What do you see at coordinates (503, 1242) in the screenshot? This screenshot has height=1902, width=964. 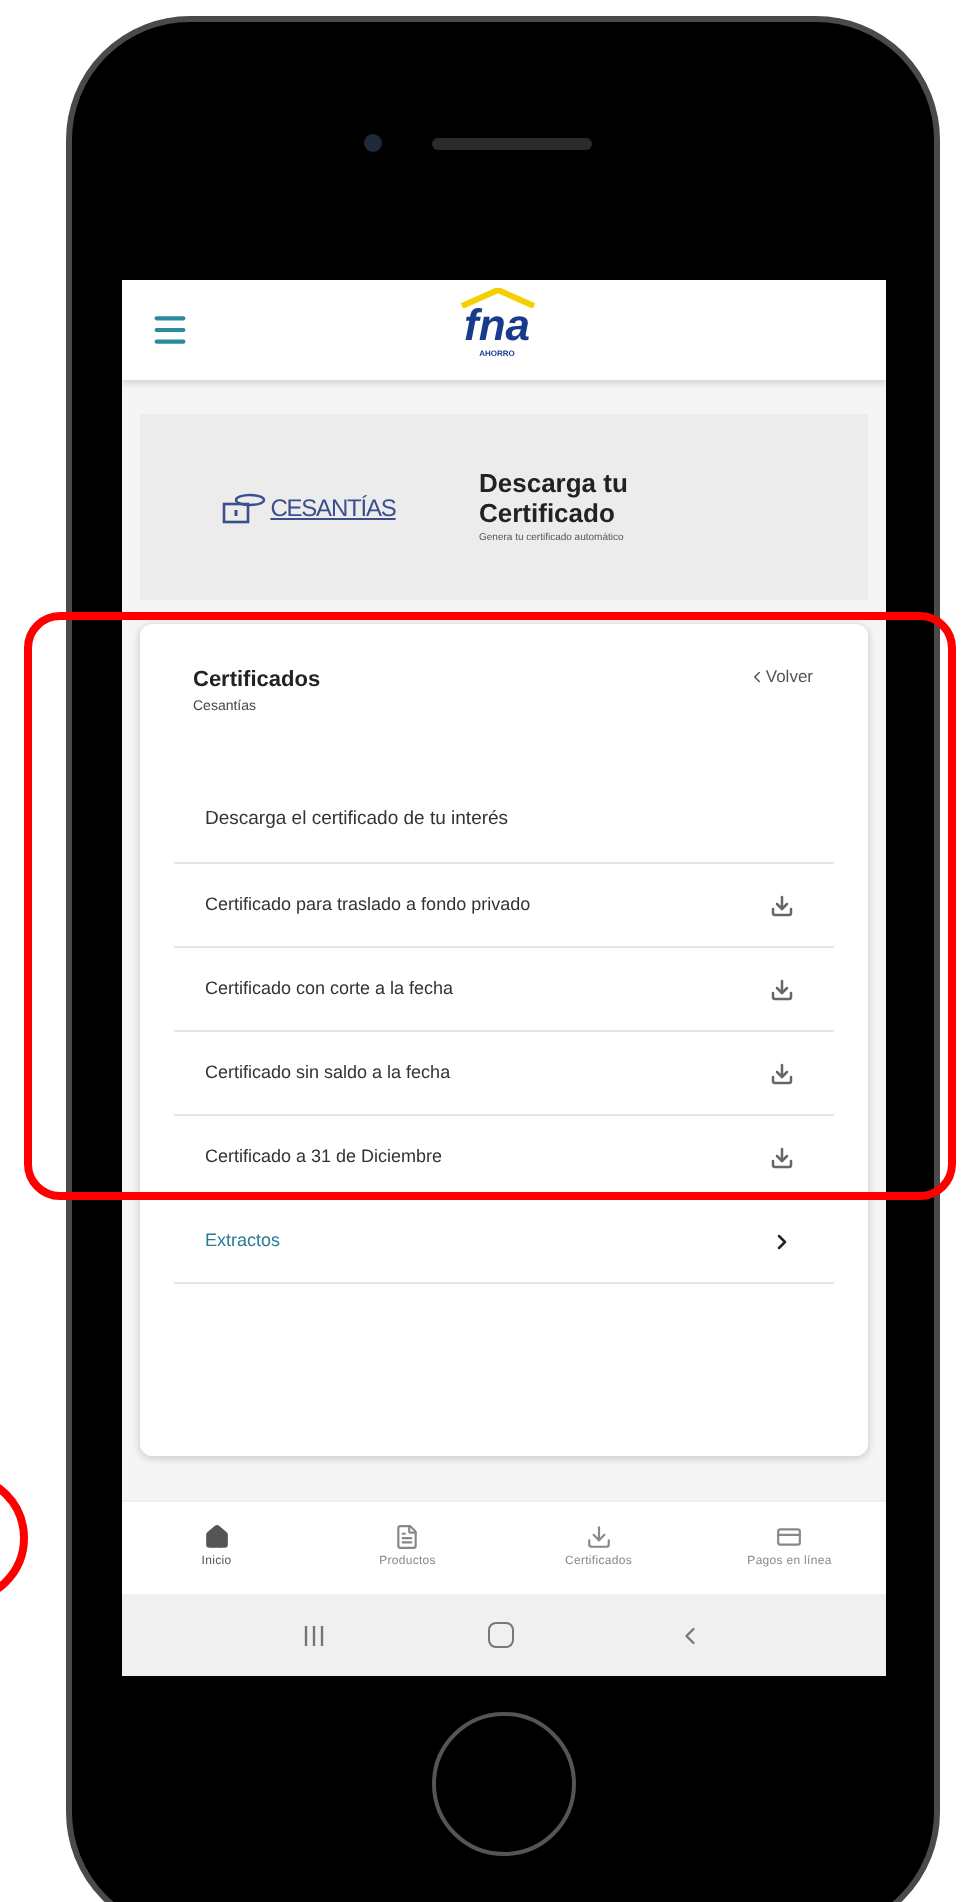 I see `certificate-item: Extractos` at bounding box center [503, 1242].